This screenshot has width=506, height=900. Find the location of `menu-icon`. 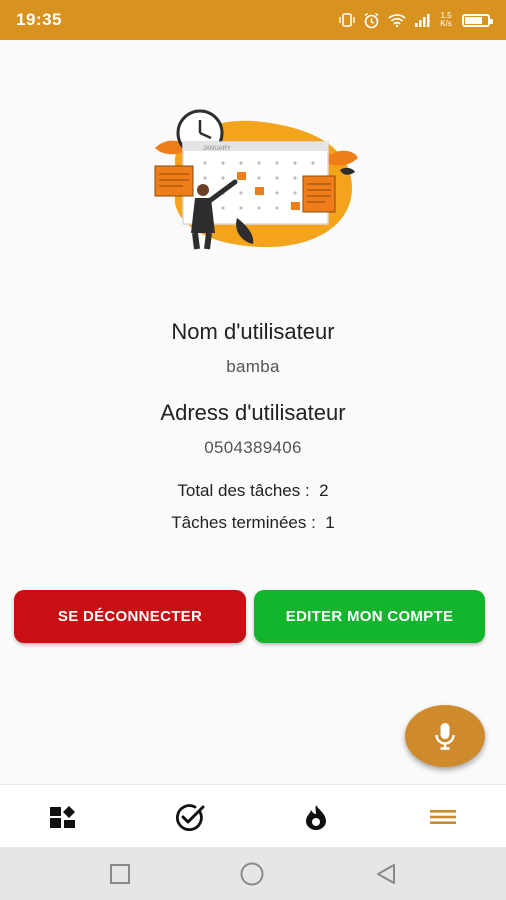

menu-icon is located at coordinates (442, 816).